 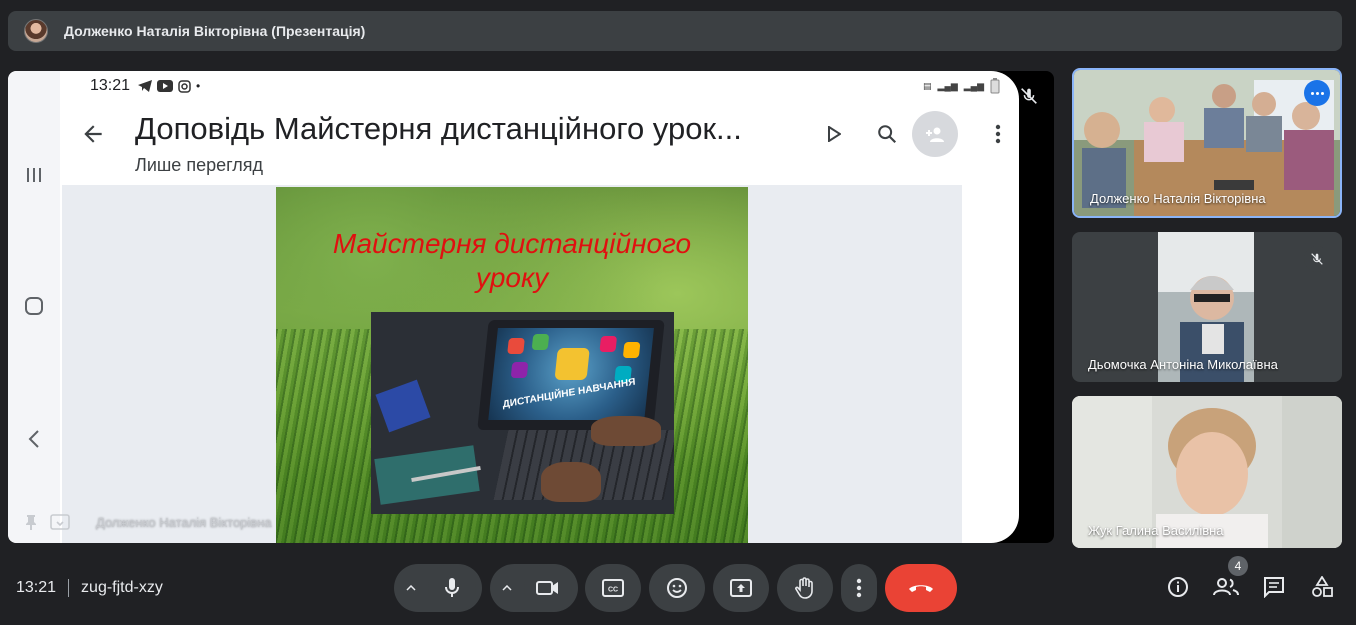 I want to click on more-vert-icon, so click(x=998, y=134).